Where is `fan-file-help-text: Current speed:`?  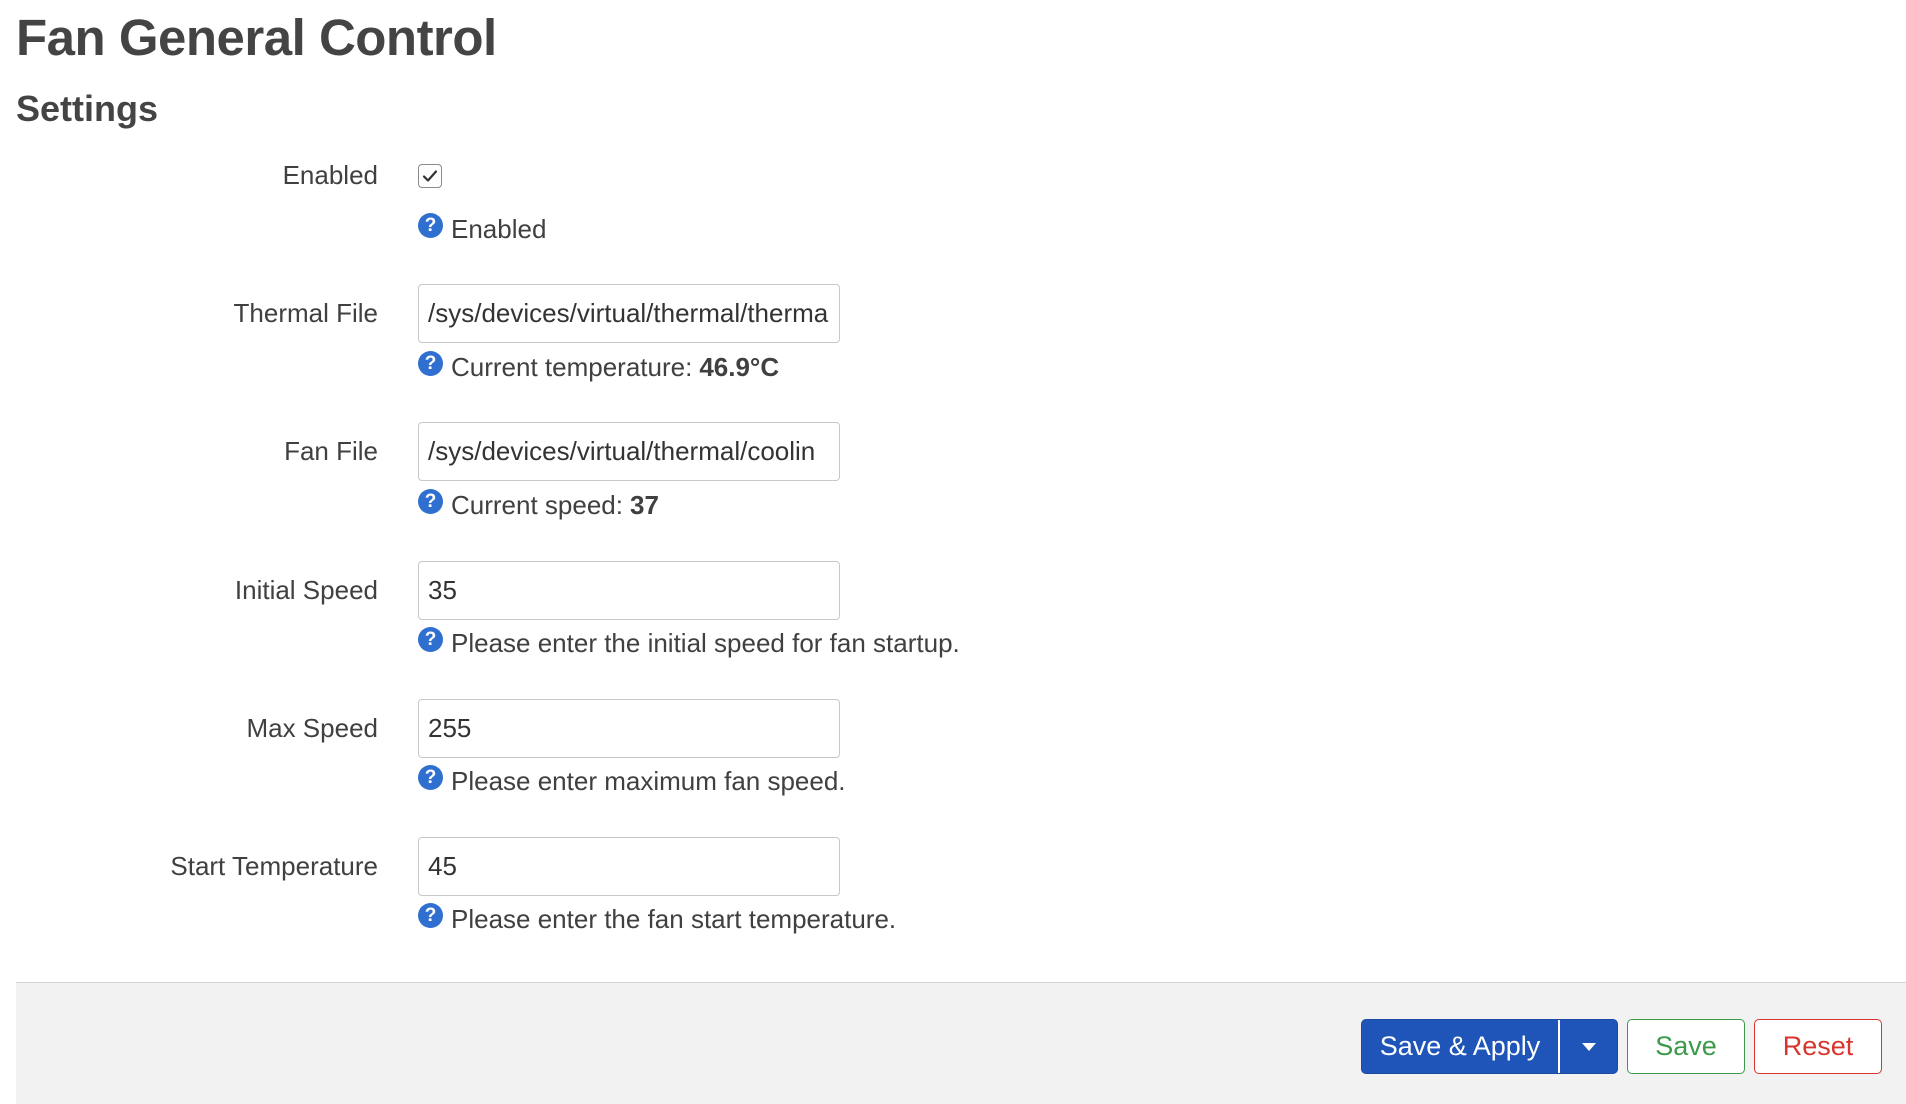
fan-file-help-text: Current speed: is located at coordinates (537, 505).